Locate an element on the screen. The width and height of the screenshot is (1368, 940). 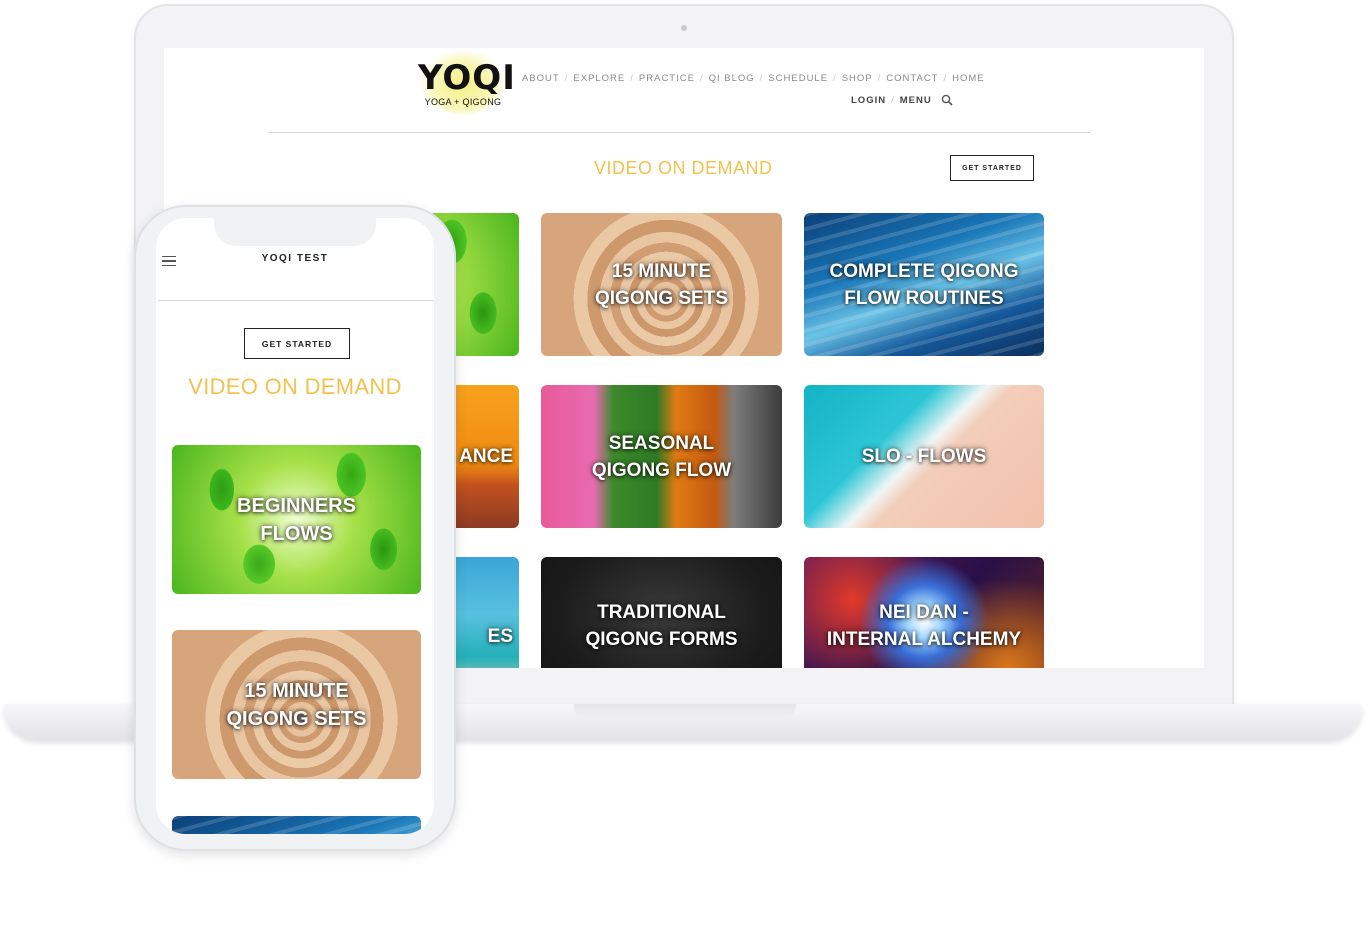
nav-item-schedule: SCHEDULE is located at coordinates (798, 78).